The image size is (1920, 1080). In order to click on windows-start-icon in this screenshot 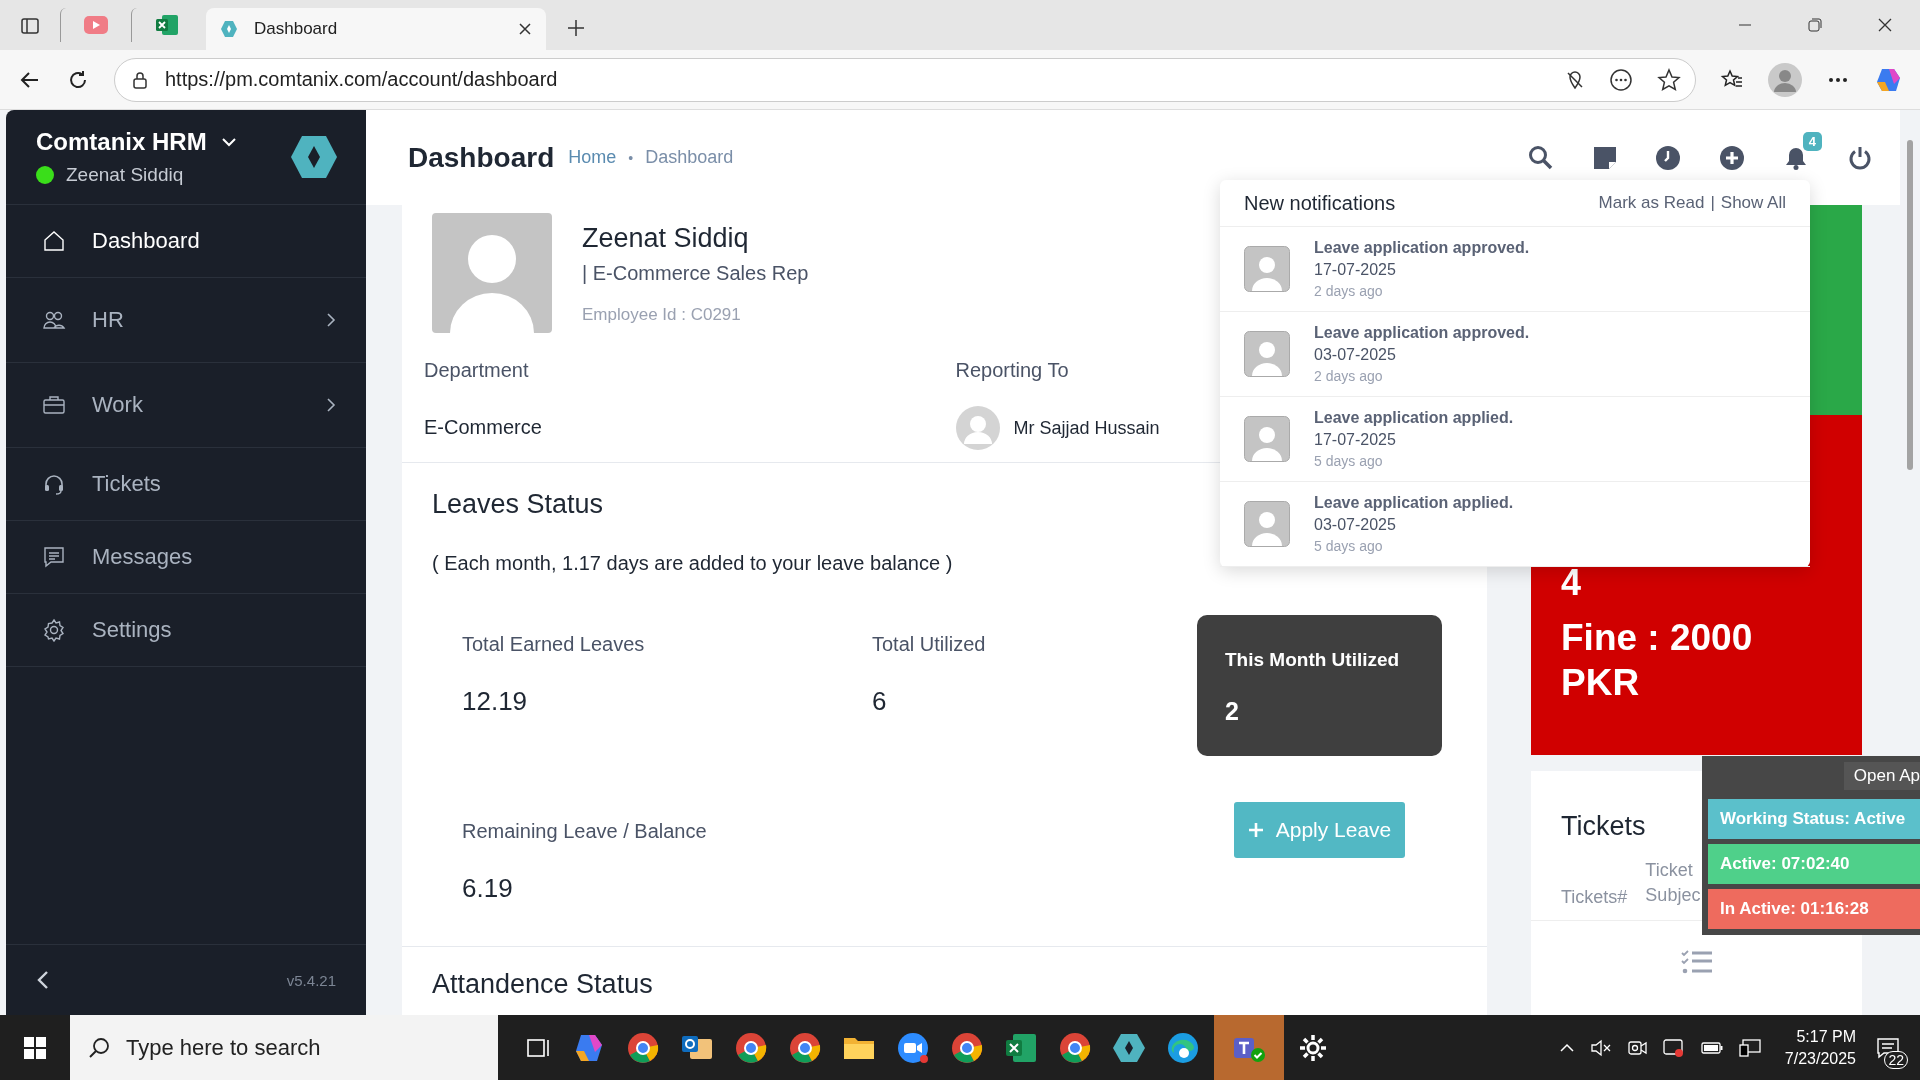, I will do `click(35, 1047)`.